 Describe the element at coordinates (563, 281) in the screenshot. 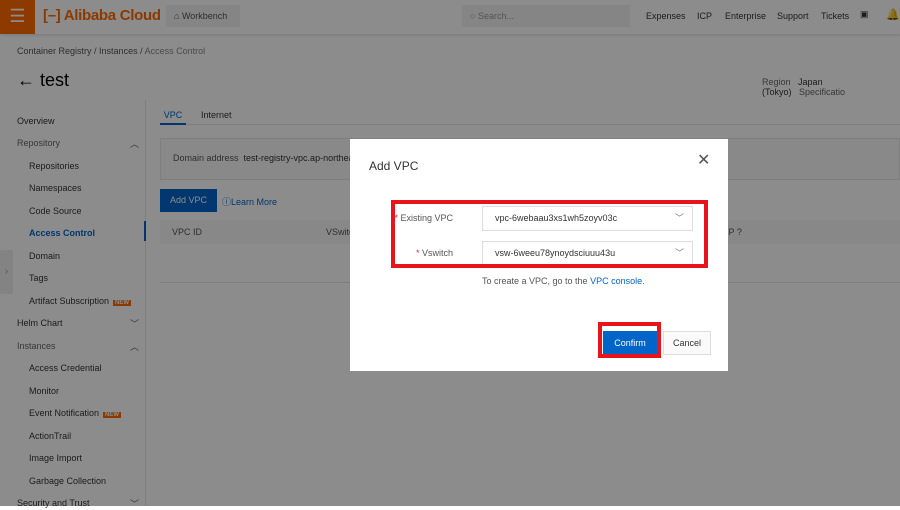

I see `vpc-console-hint: To create a VPC, go to the VPC console.` at that location.